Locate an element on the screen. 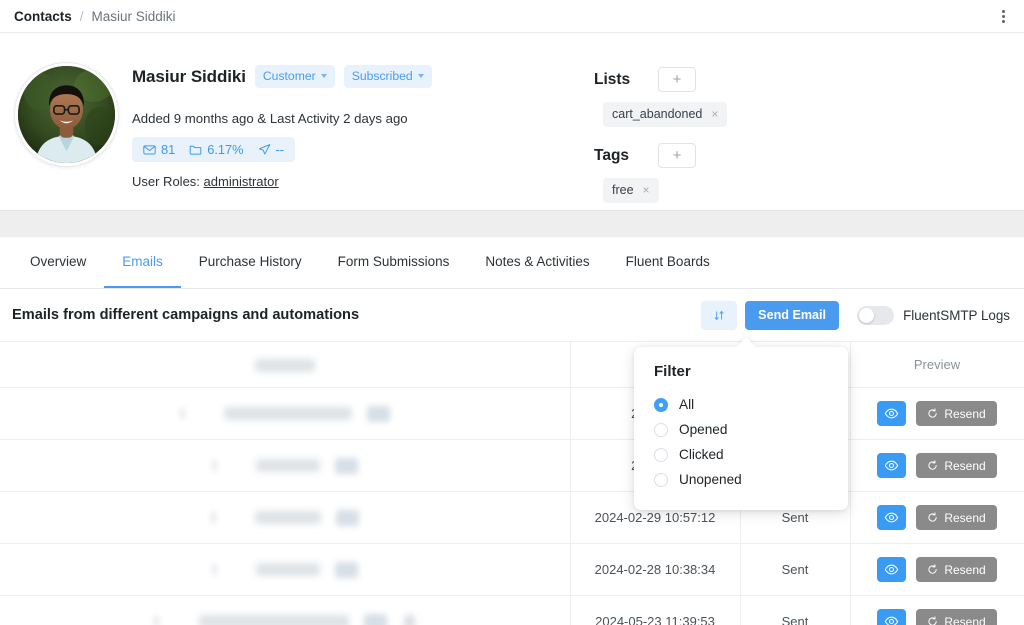 This screenshot has height=625, width=1024. fluentsmtp-logs-toggle is located at coordinates (876, 315).